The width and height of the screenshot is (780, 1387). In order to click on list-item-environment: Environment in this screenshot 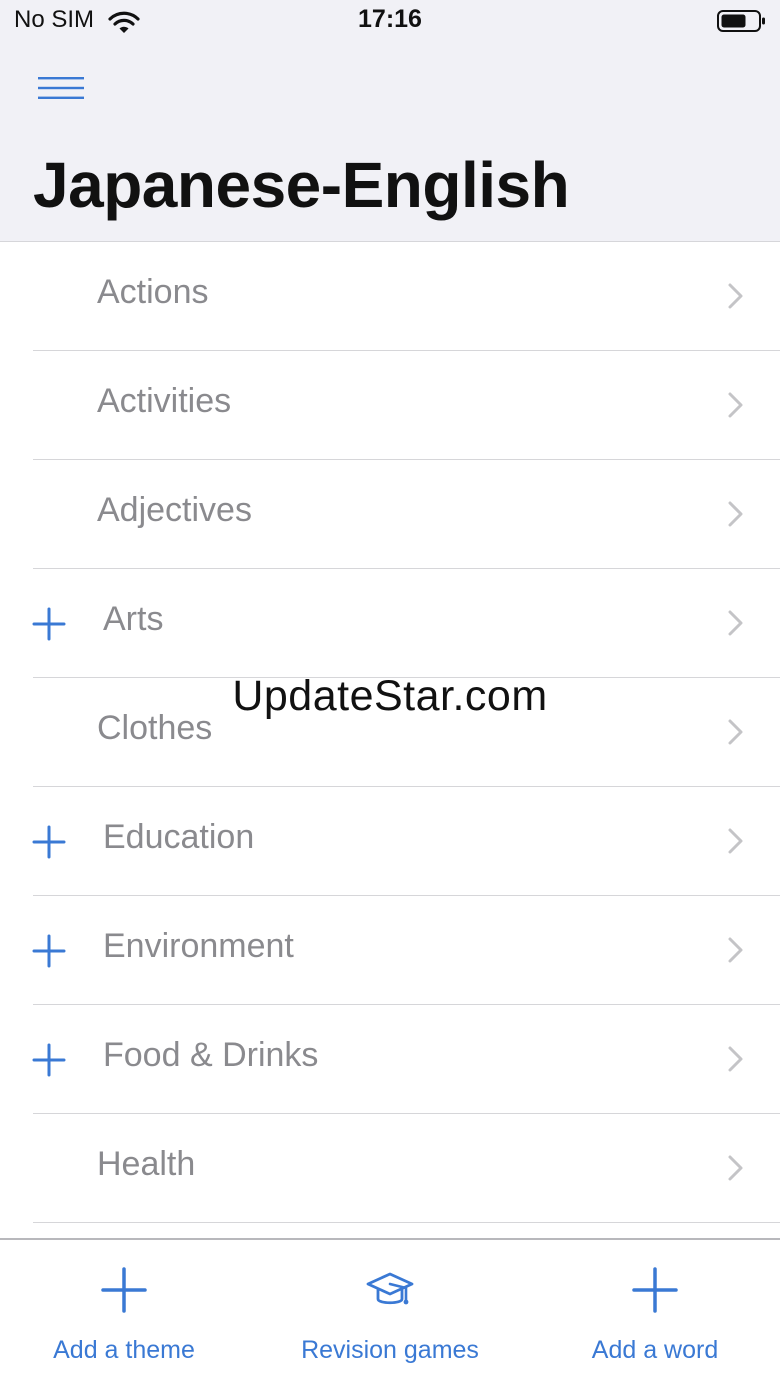, I will do `click(390, 950)`.